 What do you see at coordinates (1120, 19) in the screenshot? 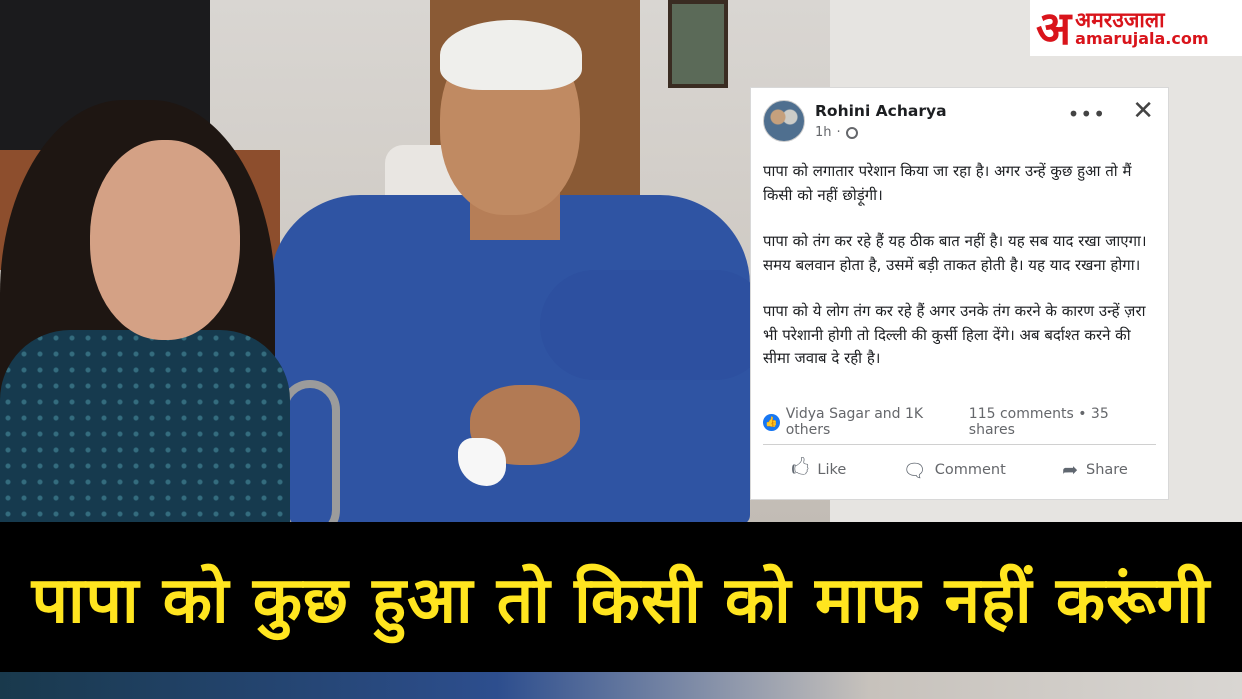
I see `logo-name: अमरउजाला` at bounding box center [1120, 19].